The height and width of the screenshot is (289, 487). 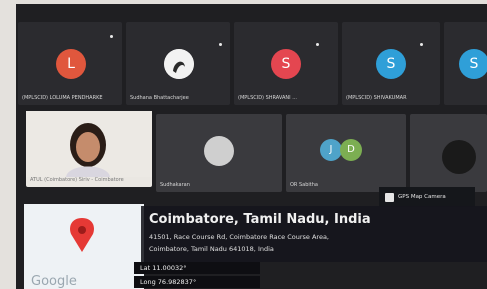 What do you see at coordinates (197, 282) in the screenshot?
I see `longitude: Long 76.982837°` at bounding box center [197, 282].